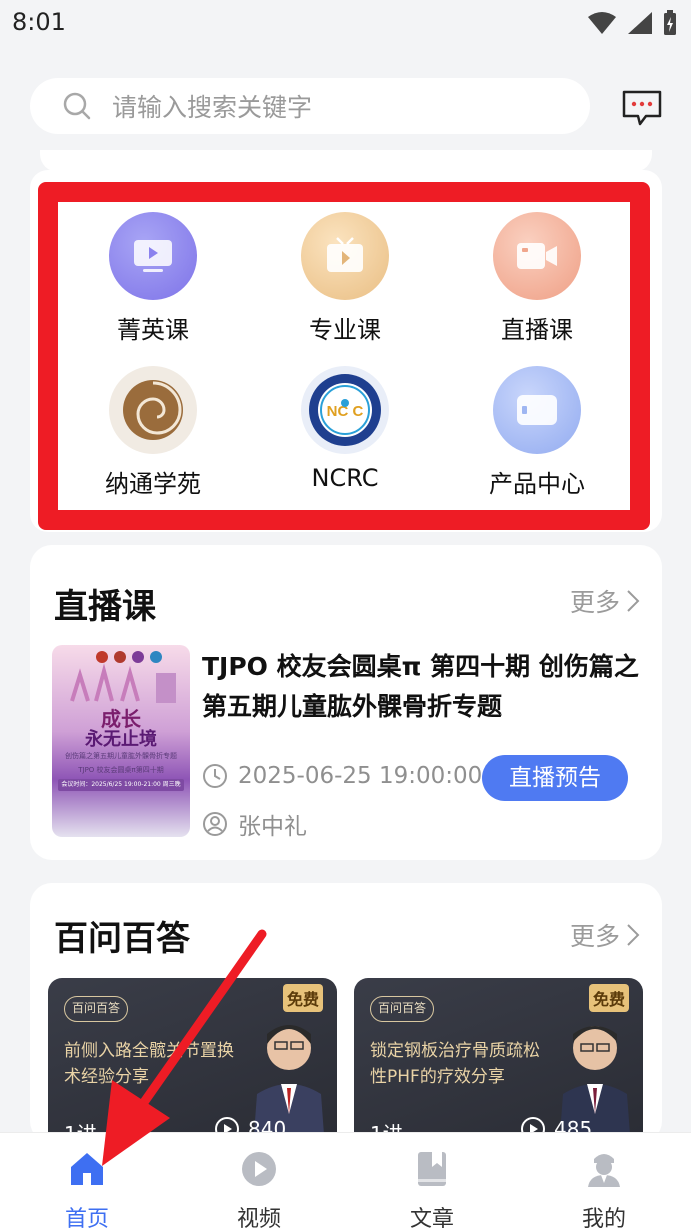 The width and height of the screenshot is (691, 1228). What do you see at coordinates (121, 770) in the screenshot?
I see `poster-series: TJPO 校友会圆桌π第四十期` at bounding box center [121, 770].